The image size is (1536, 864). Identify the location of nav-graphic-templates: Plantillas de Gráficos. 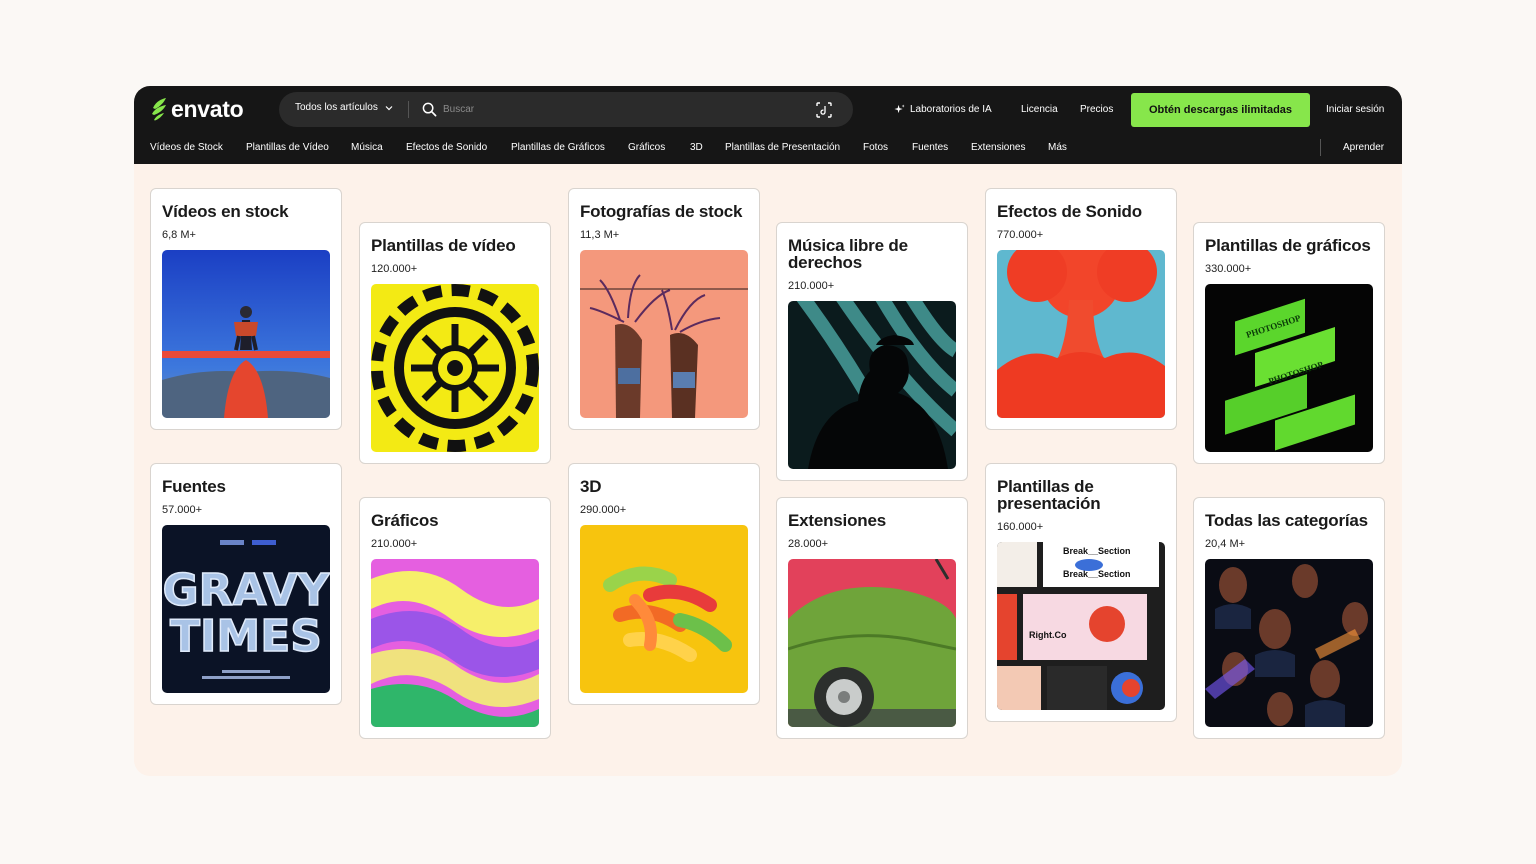
(558, 147).